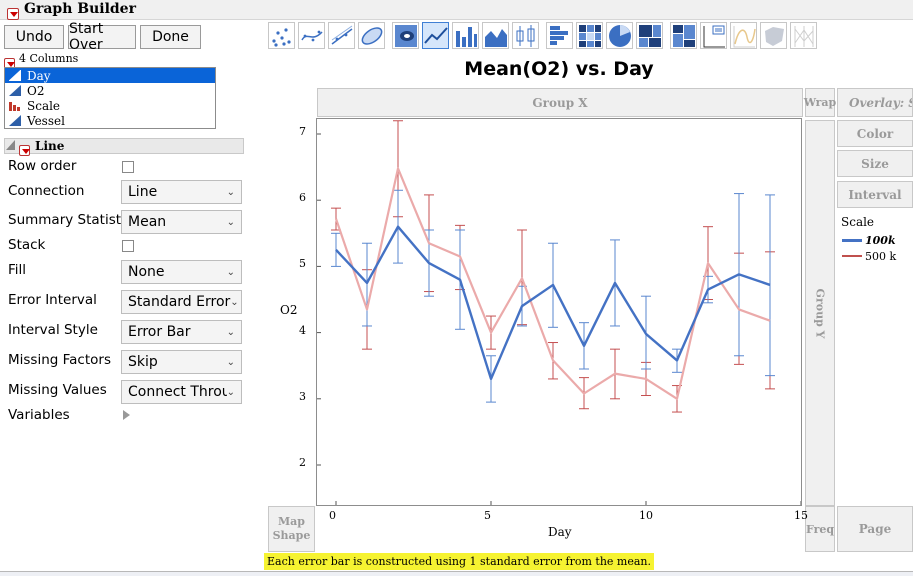 This screenshot has width=913, height=576. What do you see at coordinates (801, 515) in the screenshot?
I see `x-tick-label: 15` at bounding box center [801, 515].